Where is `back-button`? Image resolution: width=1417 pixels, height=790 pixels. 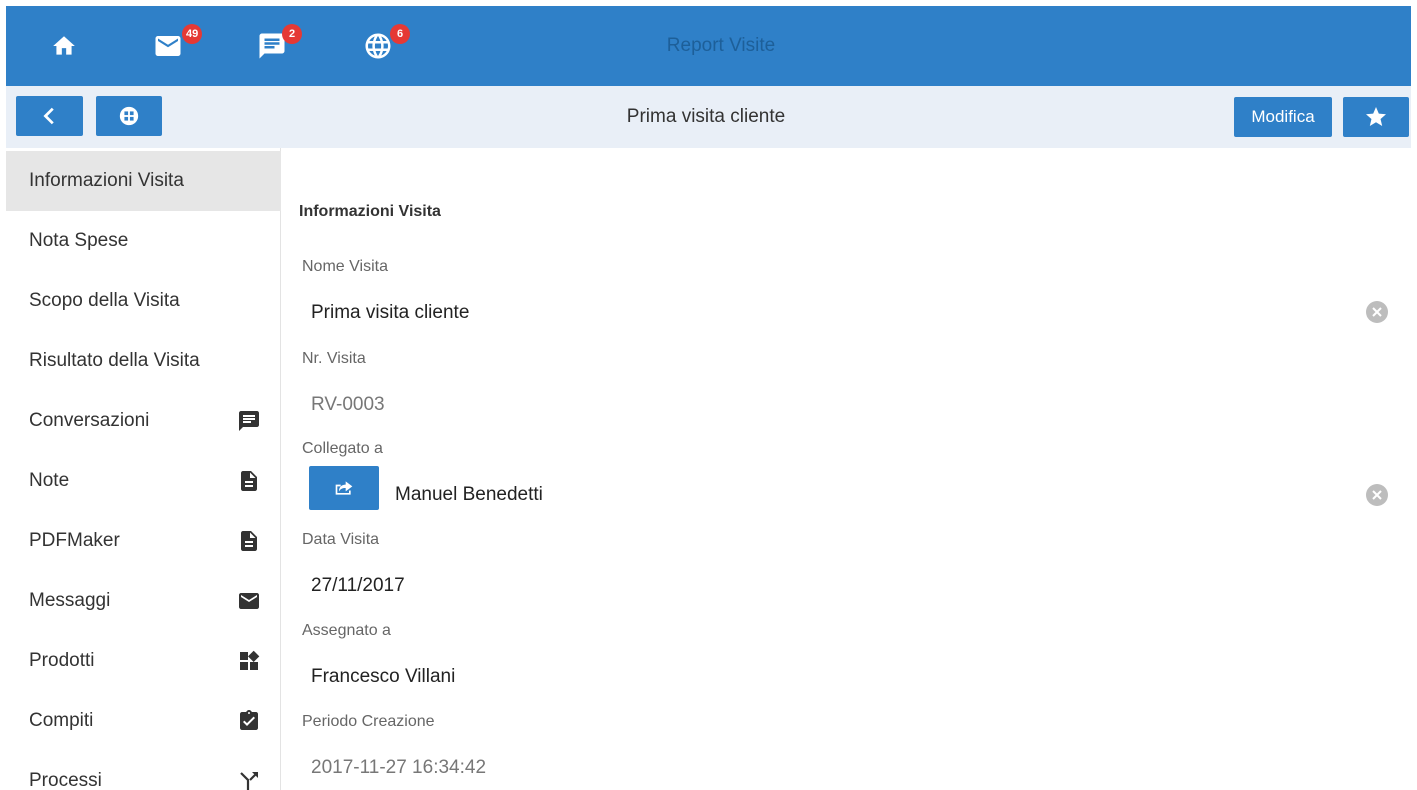
back-button is located at coordinates (49, 116).